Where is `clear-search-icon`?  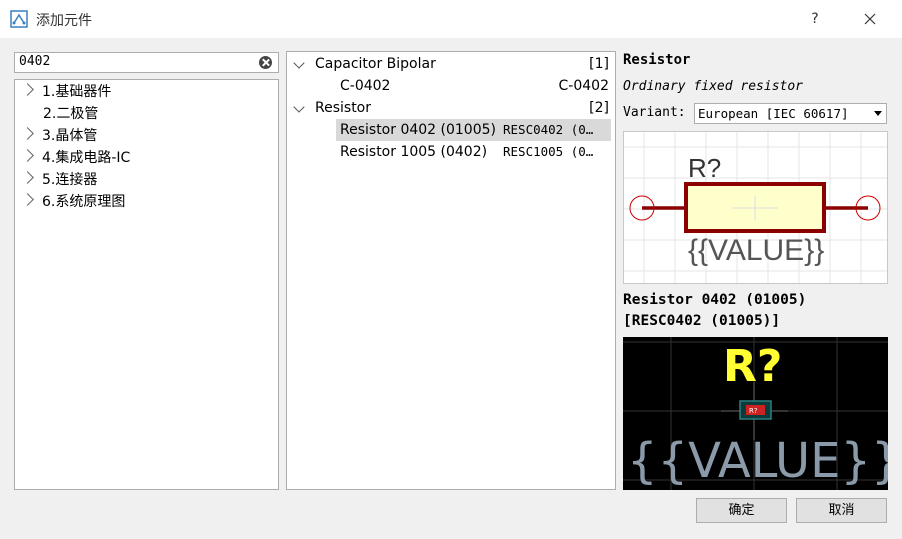
clear-search-icon is located at coordinates (265, 62).